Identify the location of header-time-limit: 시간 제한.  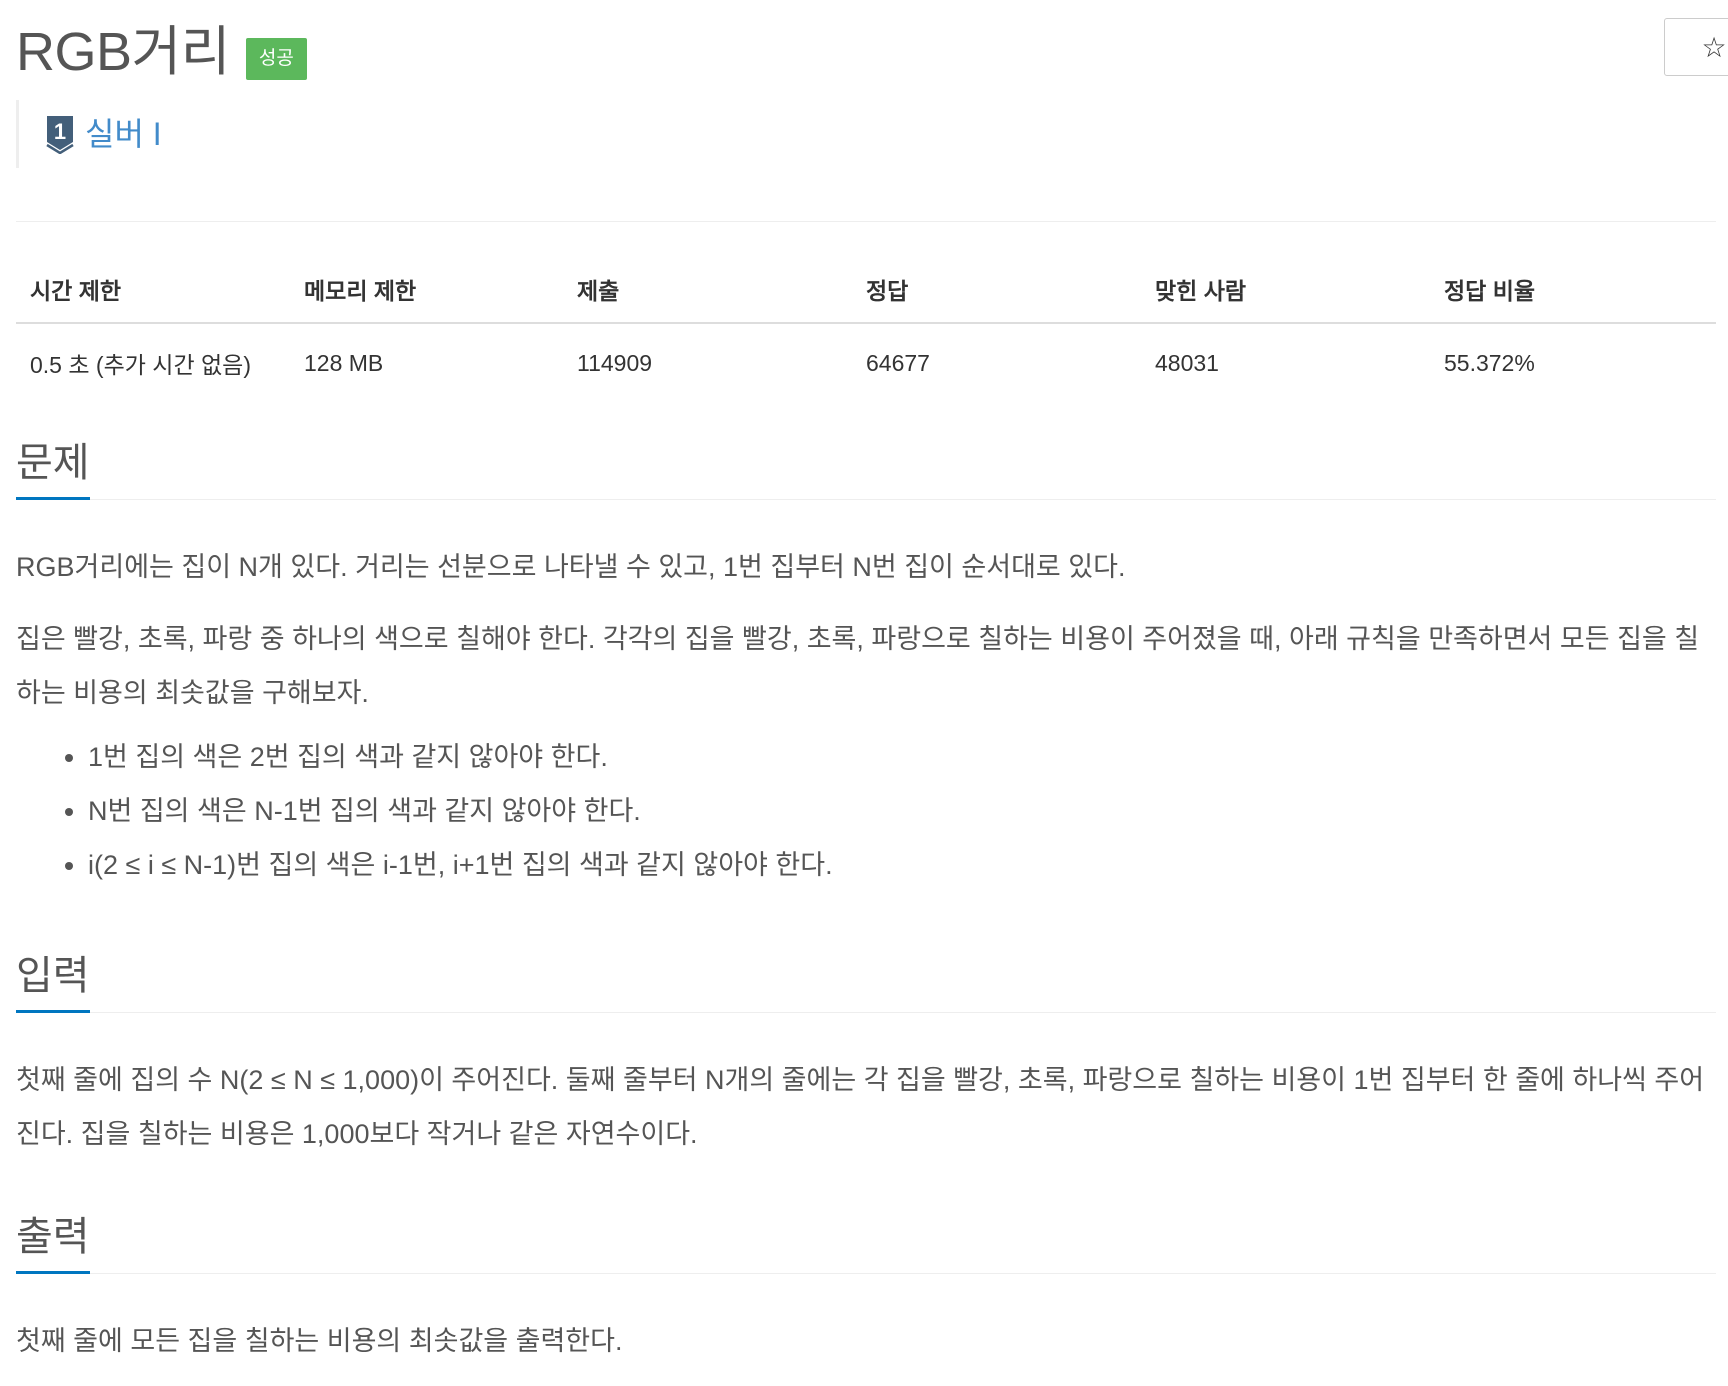
(153, 291).